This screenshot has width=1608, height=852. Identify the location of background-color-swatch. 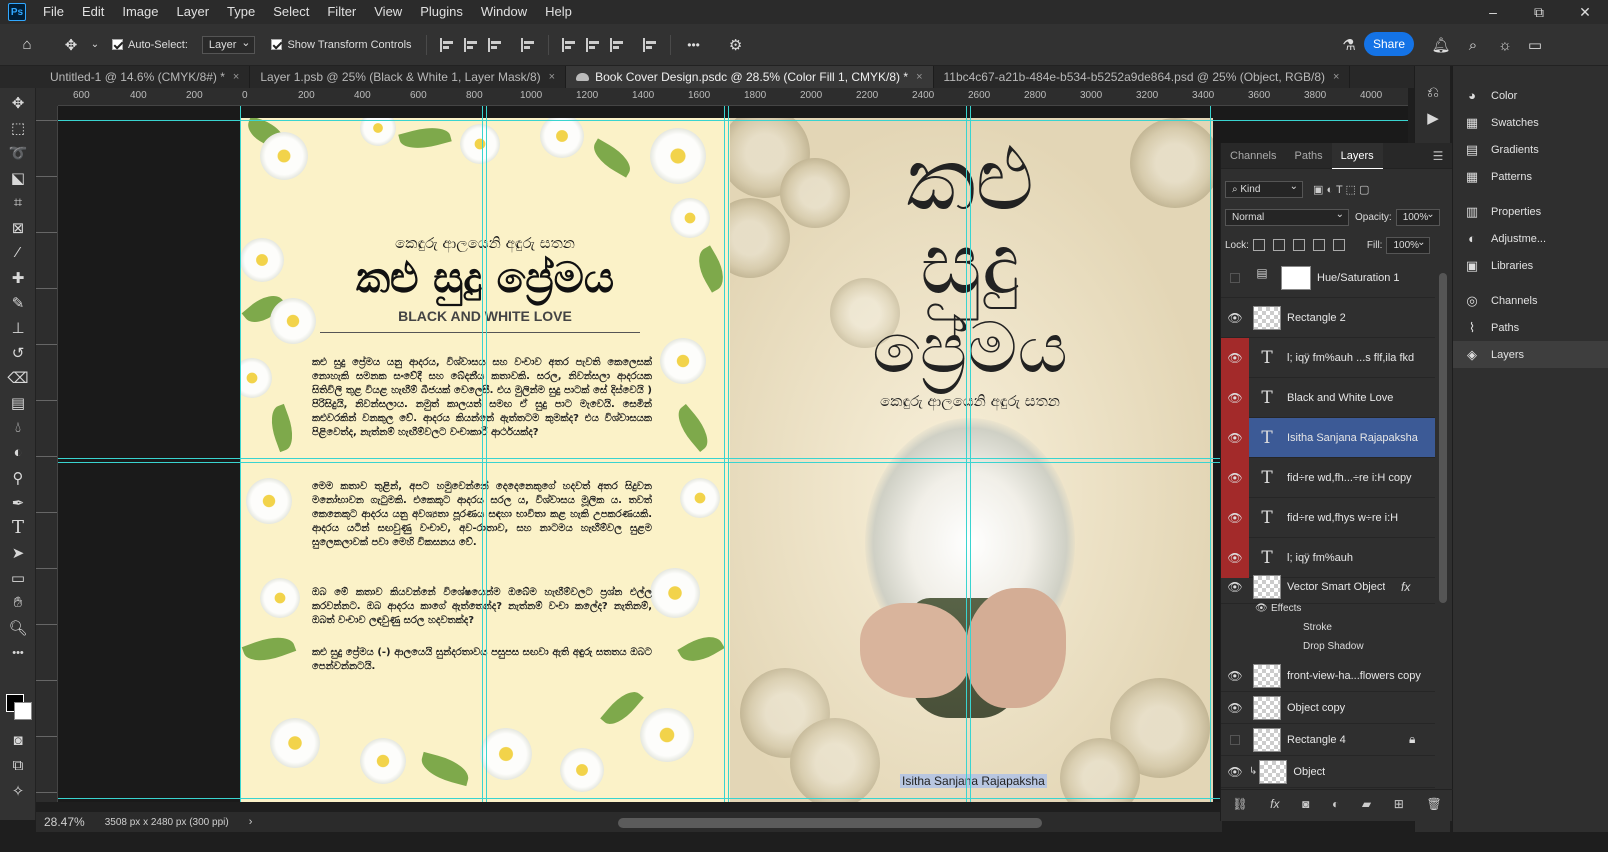
(23, 711).